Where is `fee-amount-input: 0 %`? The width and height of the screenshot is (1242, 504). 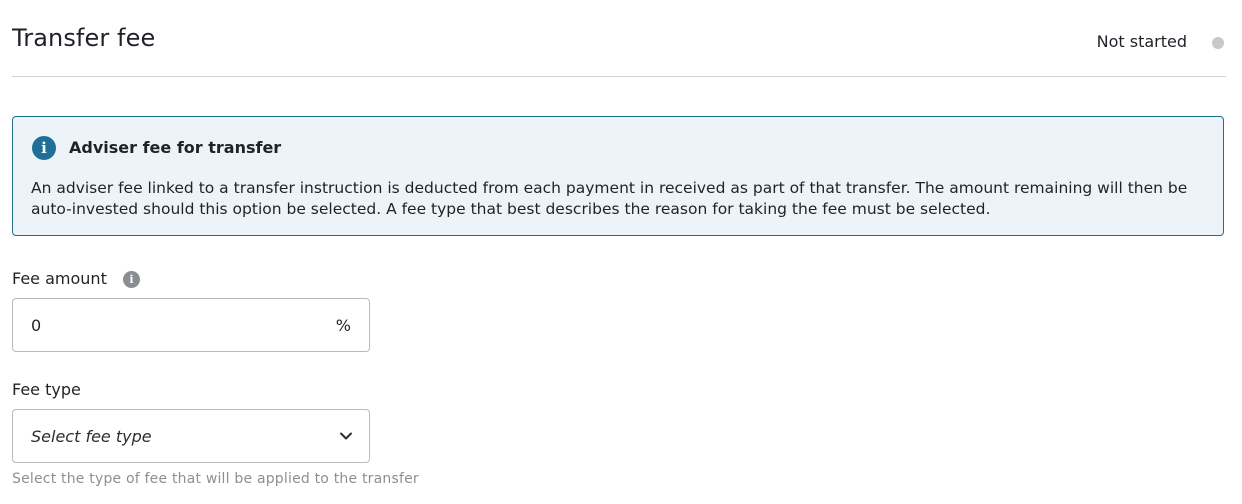
fee-amount-input: 0 % is located at coordinates (191, 325).